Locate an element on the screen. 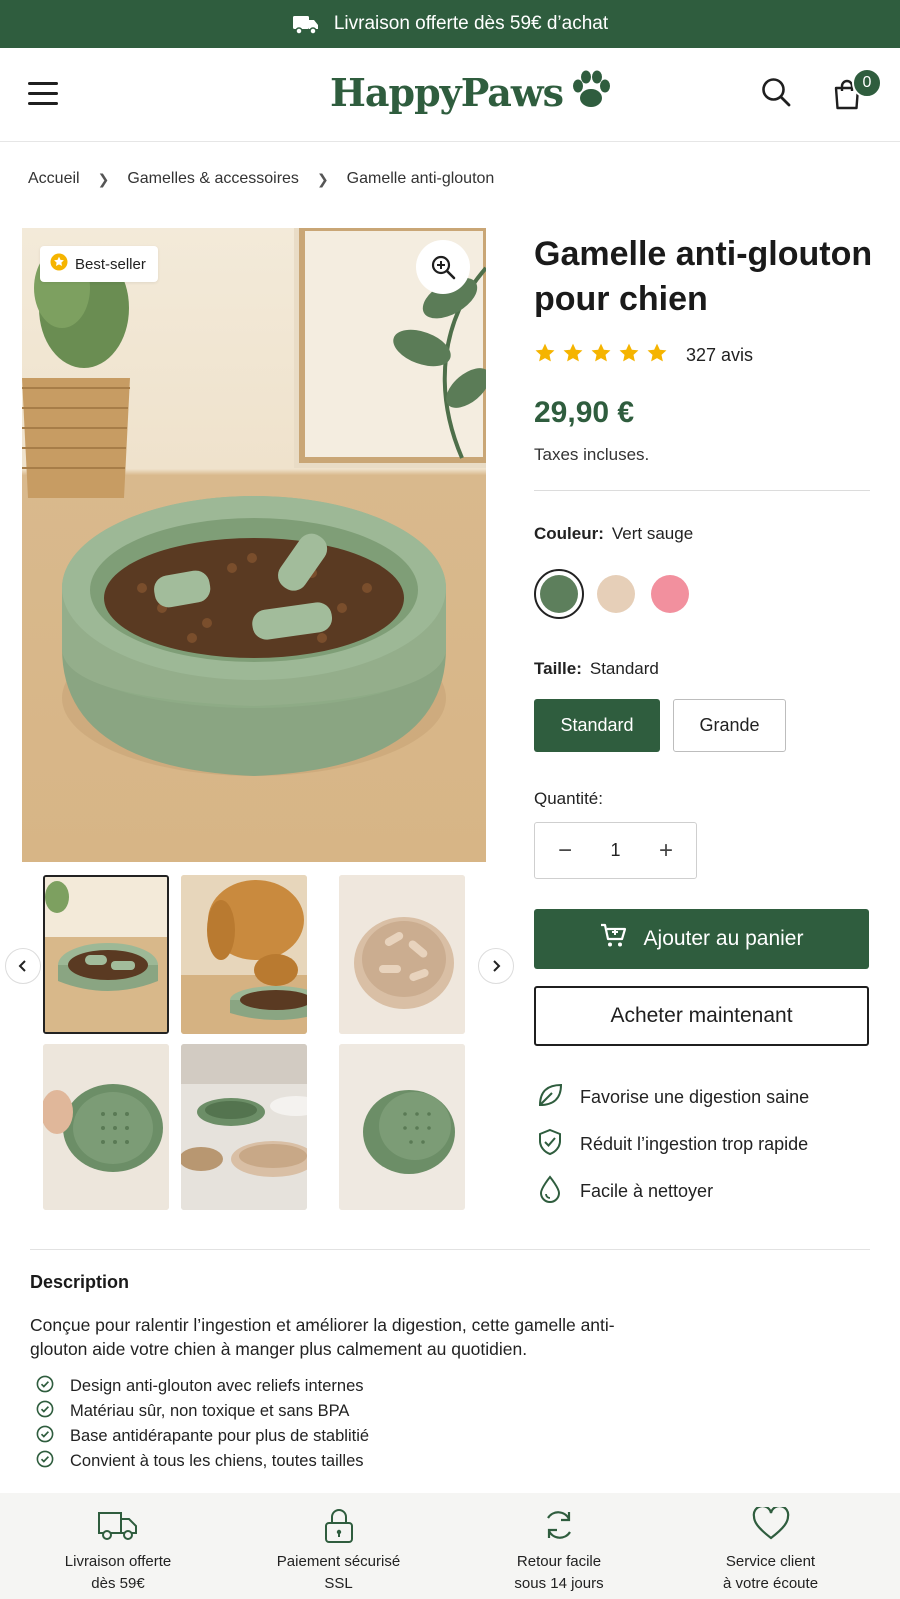 The image size is (900, 1599). buy-now-button: Acheter maintenant is located at coordinates (701, 1016).